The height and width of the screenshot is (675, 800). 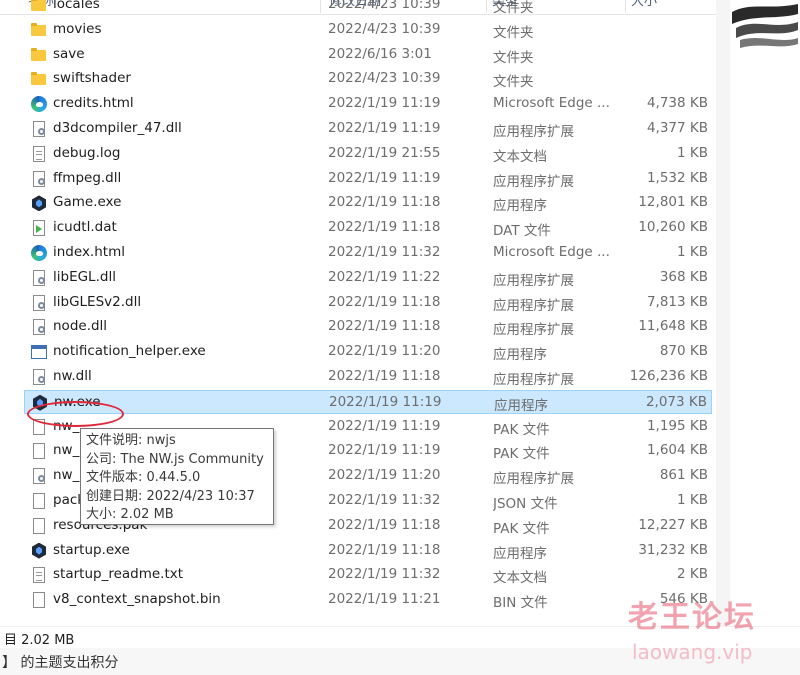 I want to click on tooltip-version: 文件版本: 0.44.5.0, so click(x=143, y=477).